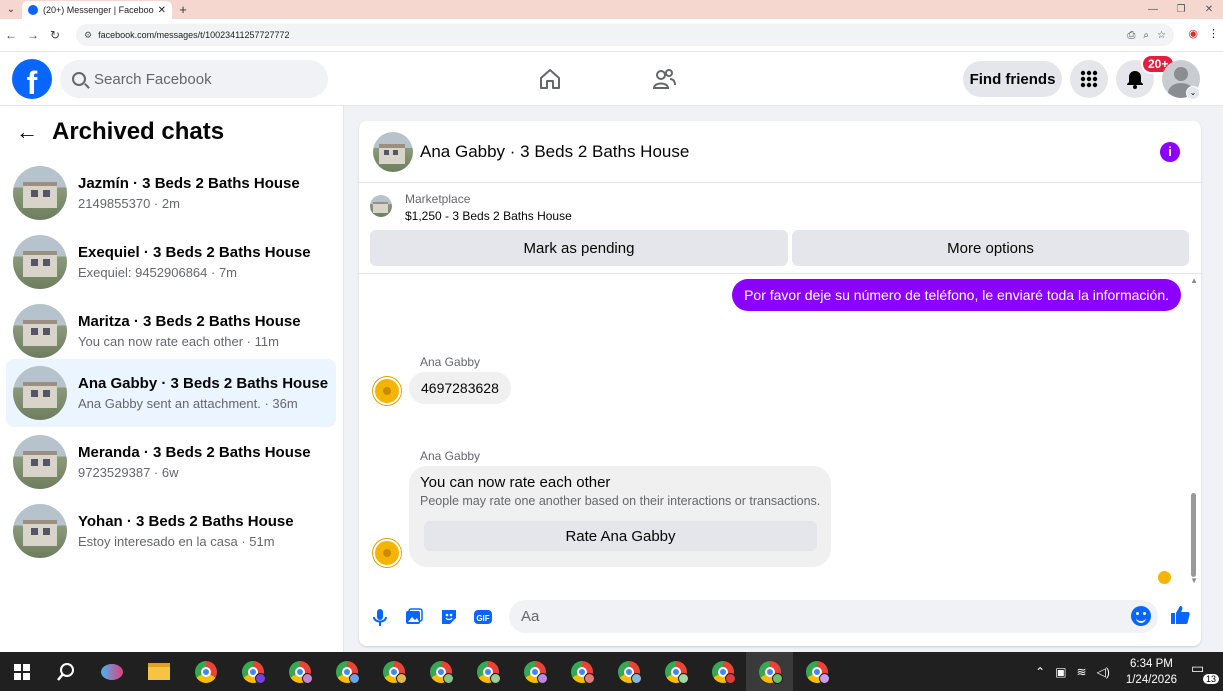  I want to click on conversation-title: Ana Gabby · 3 Beds 2 Baths House, so click(554, 152).